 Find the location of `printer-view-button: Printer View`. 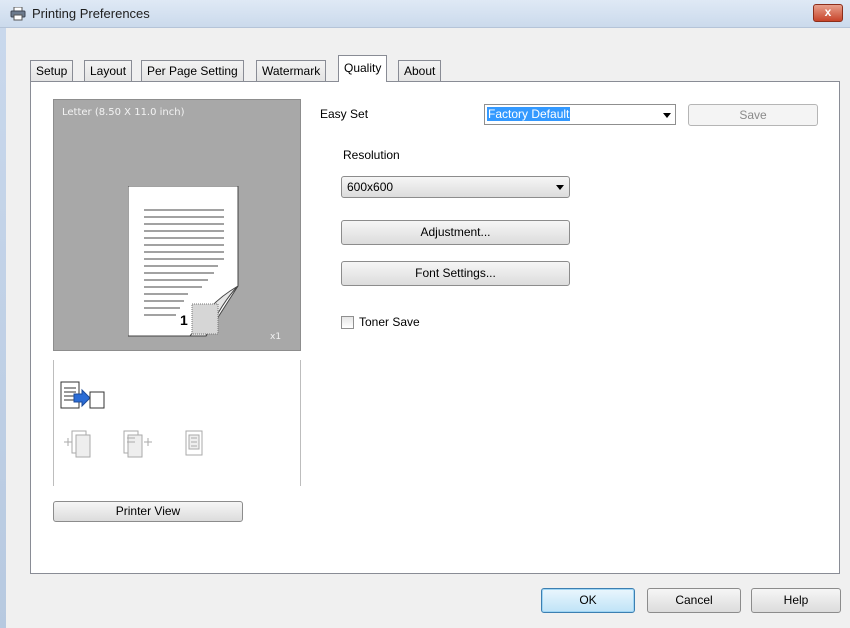

printer-view-button: Printer View is located at coordinates (148, 511).